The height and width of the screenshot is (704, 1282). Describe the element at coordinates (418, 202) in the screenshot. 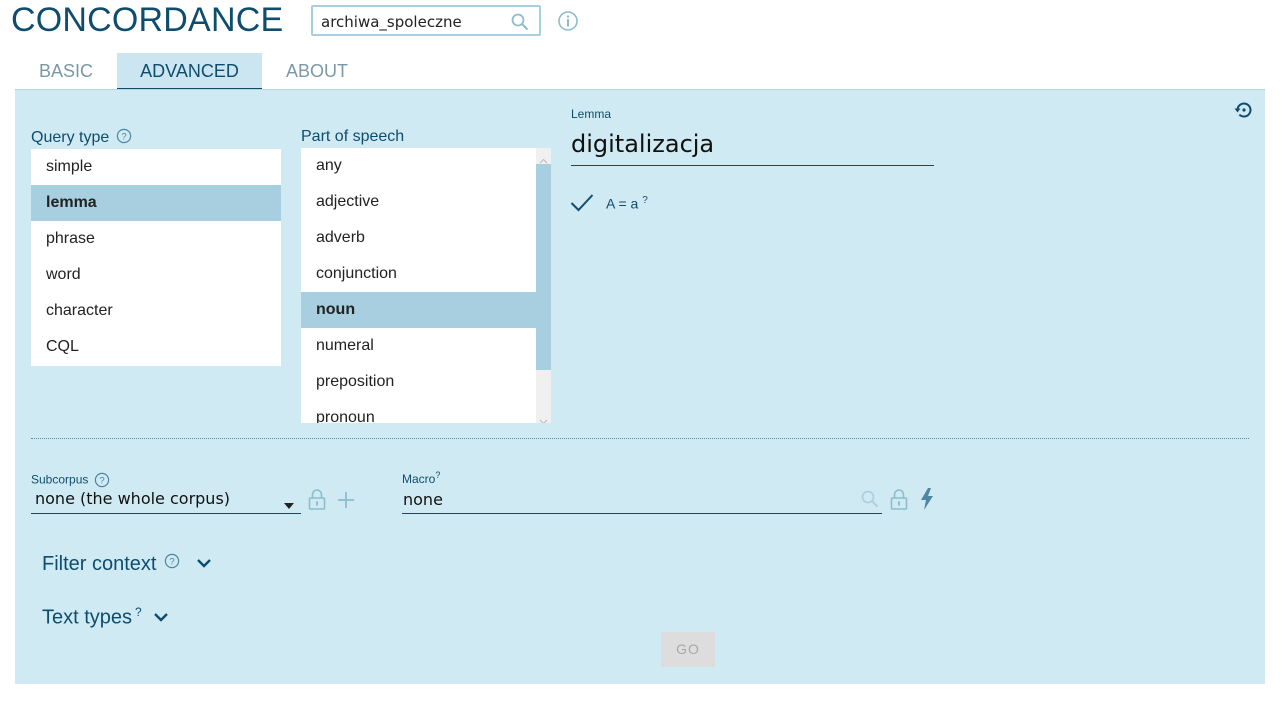

I see `pos-option: adjective` at that location.